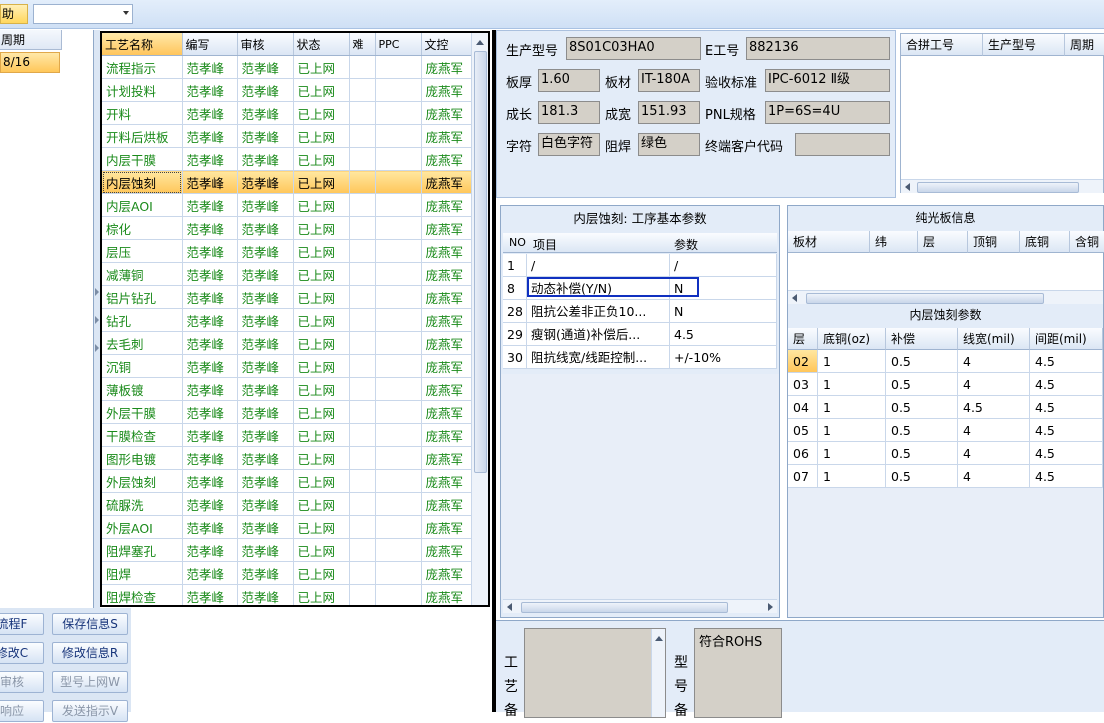 This screenshot has height=723, width=1104. I want to click on etch-cell: 1, so click(852, 407).